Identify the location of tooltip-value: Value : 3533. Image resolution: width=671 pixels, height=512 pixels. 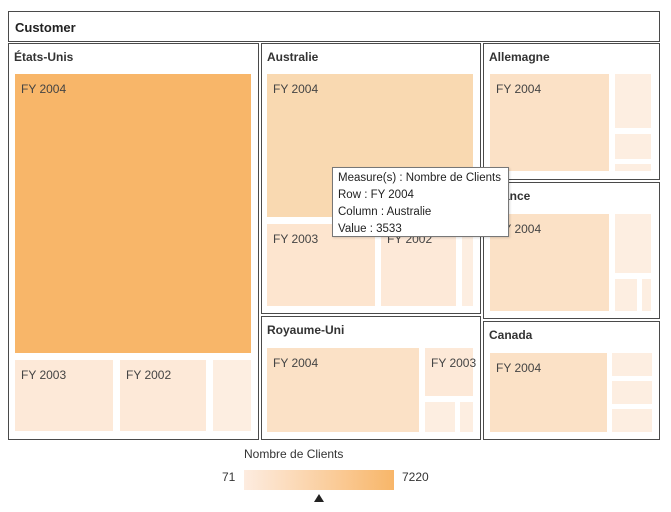
(370, 229).